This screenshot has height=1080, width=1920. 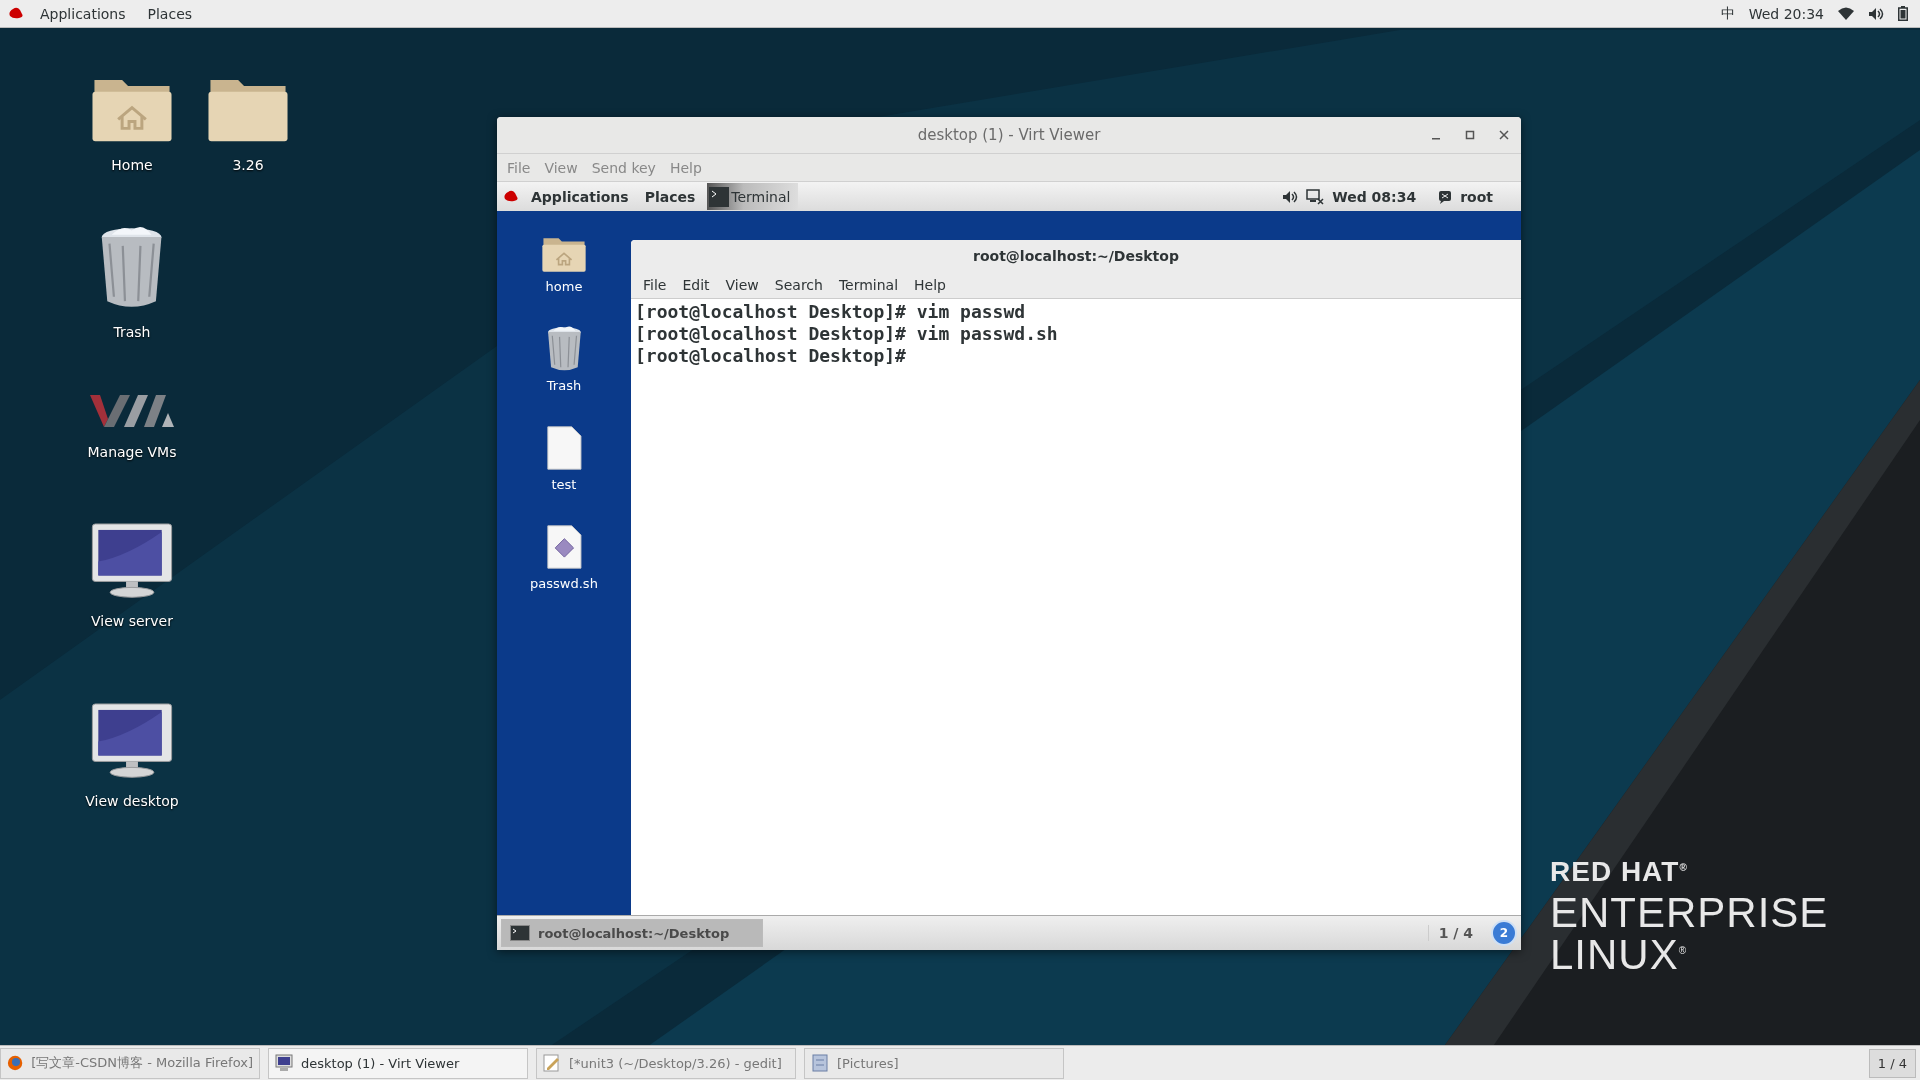 I want to click on logo-text: RED HAT$^{®}$, so click(x=1619, y=872).